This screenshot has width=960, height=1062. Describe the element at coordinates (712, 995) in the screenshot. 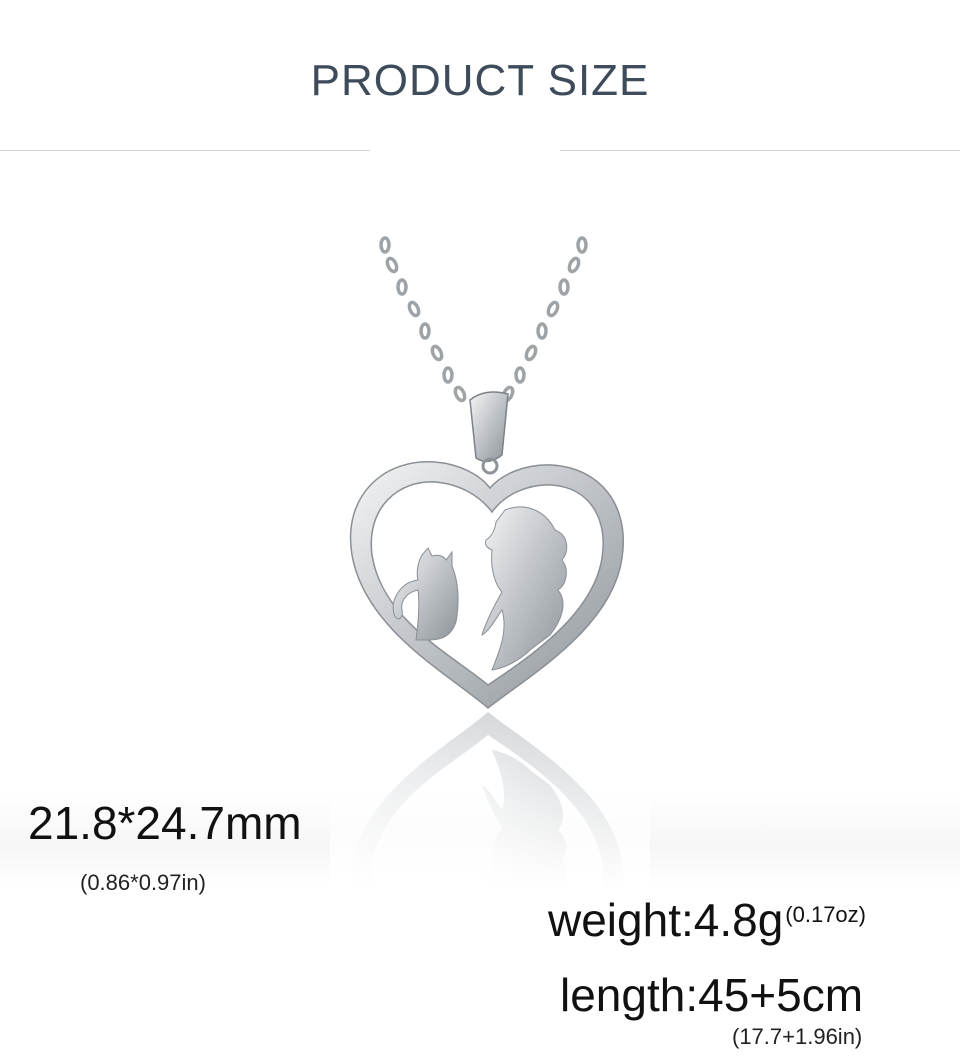

I see `chain-length-cm: length:45+5cm` at that location.